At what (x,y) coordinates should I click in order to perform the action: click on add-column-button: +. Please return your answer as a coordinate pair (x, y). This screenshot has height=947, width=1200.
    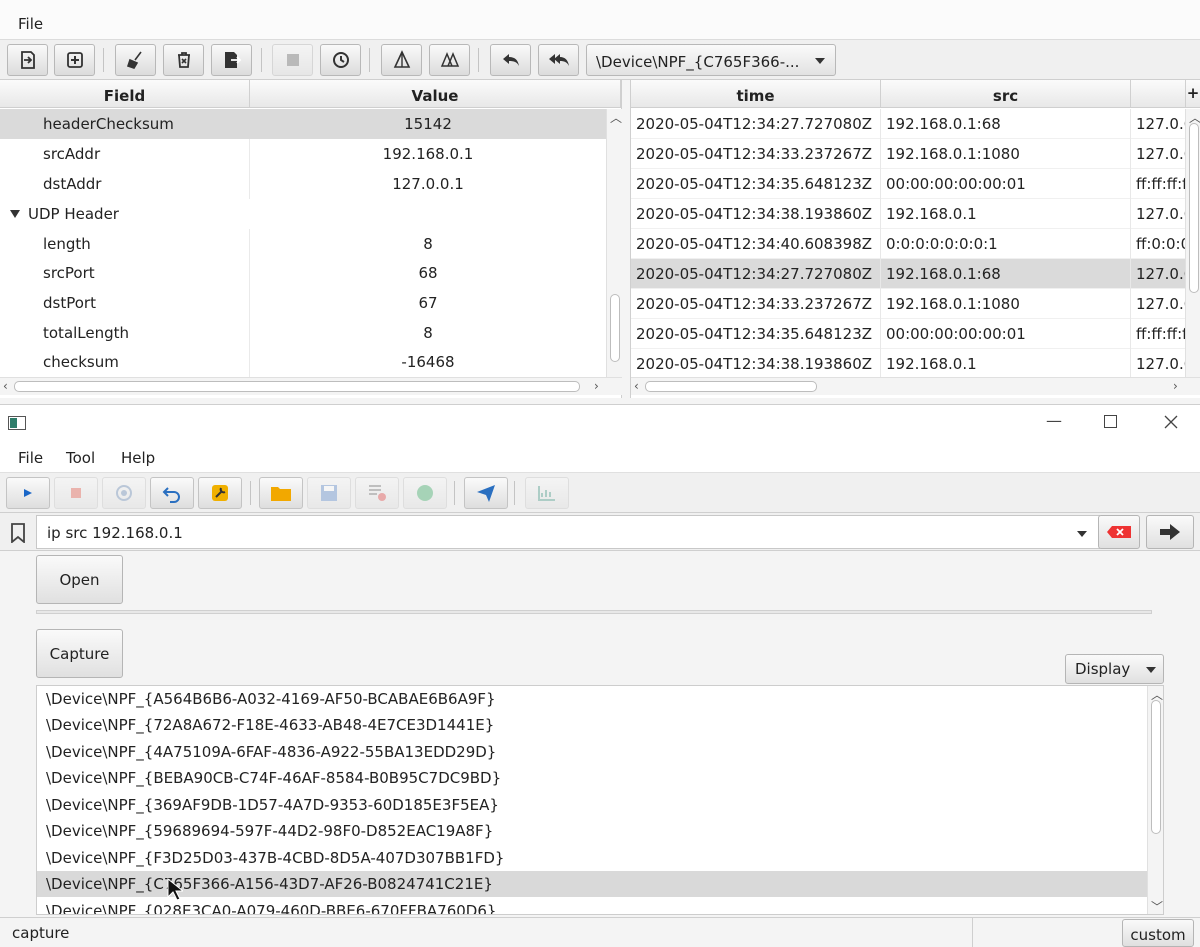
    Looking at the image, I should click on (1193, 94).